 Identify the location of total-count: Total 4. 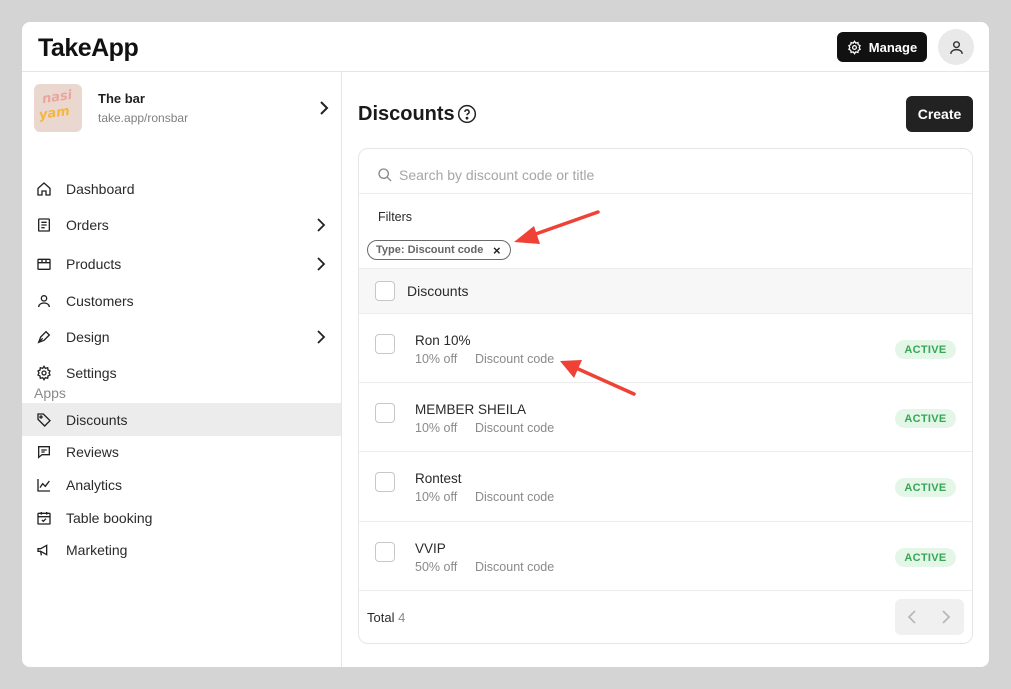
(386, 617).